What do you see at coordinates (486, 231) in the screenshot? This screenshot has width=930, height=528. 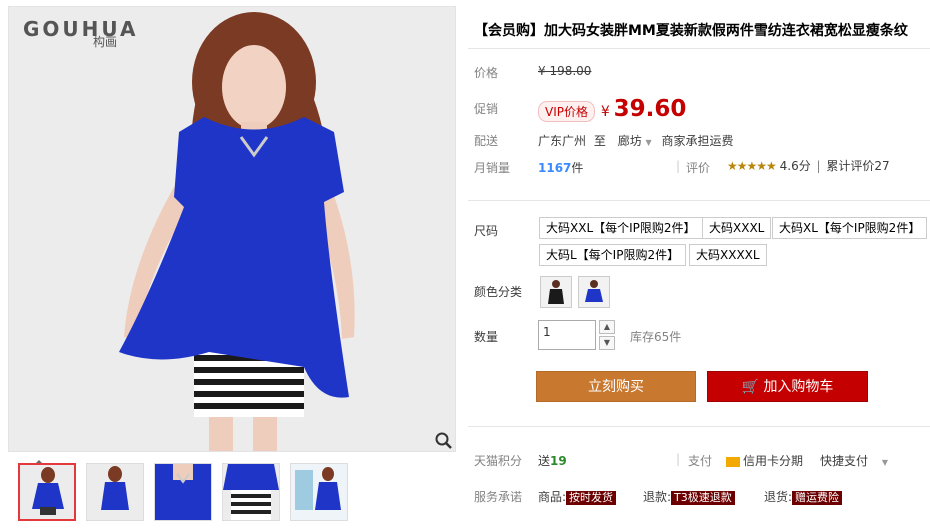 I see `size-label: 尺码` at bounding box center [486, 231].